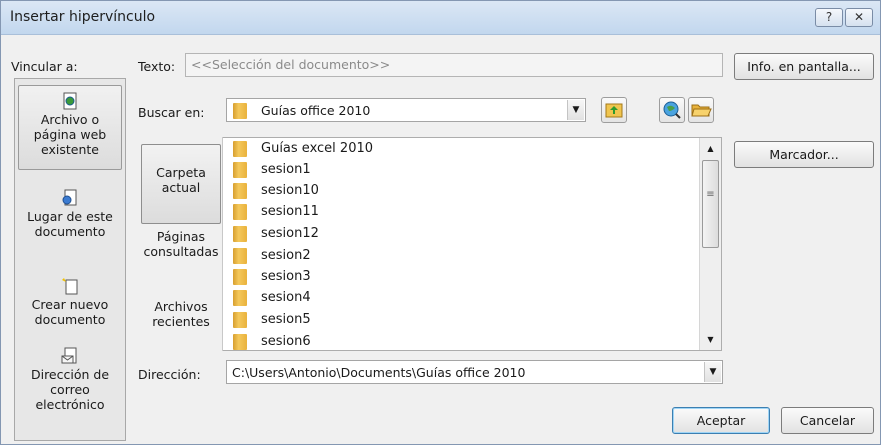  Describe the element at coordinates (440, 18) in the screenshot. I see `title-bar: Insertar hipervínculo ? ✕` at that location.